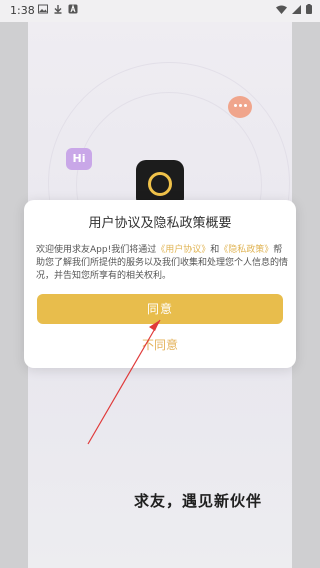 The height and width of the screenshot is (568, 320). I want to click on wifi-icon, so click(281, 9).